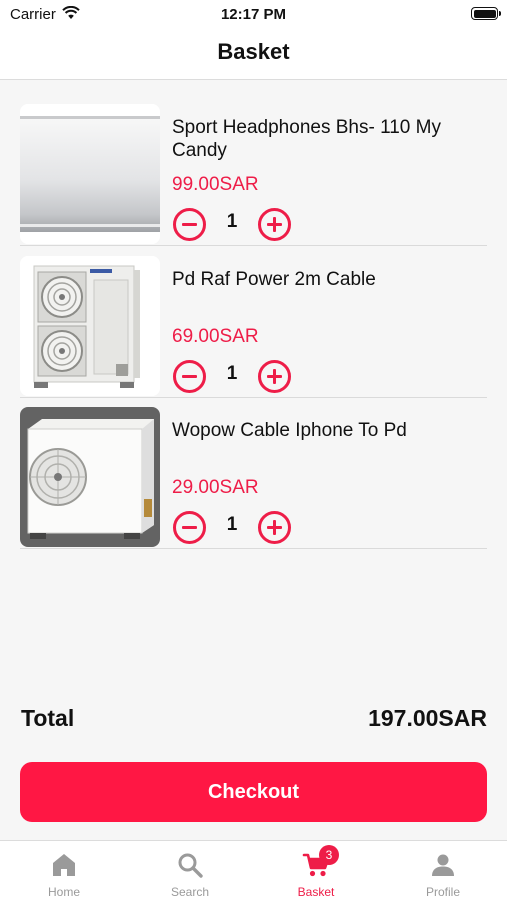  What do you see at coordinates (274, 279) in the screenshot?
I see `product-name: Pd Raf Power 2m Cable` at bounding box center [274, 279].